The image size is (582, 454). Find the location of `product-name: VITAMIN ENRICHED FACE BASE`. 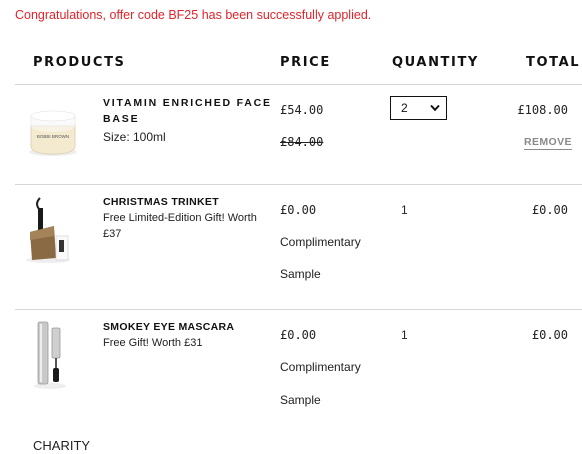

product-name: VITAMIN ENRICHED FACE BASE is located at coordinates (188, 111).